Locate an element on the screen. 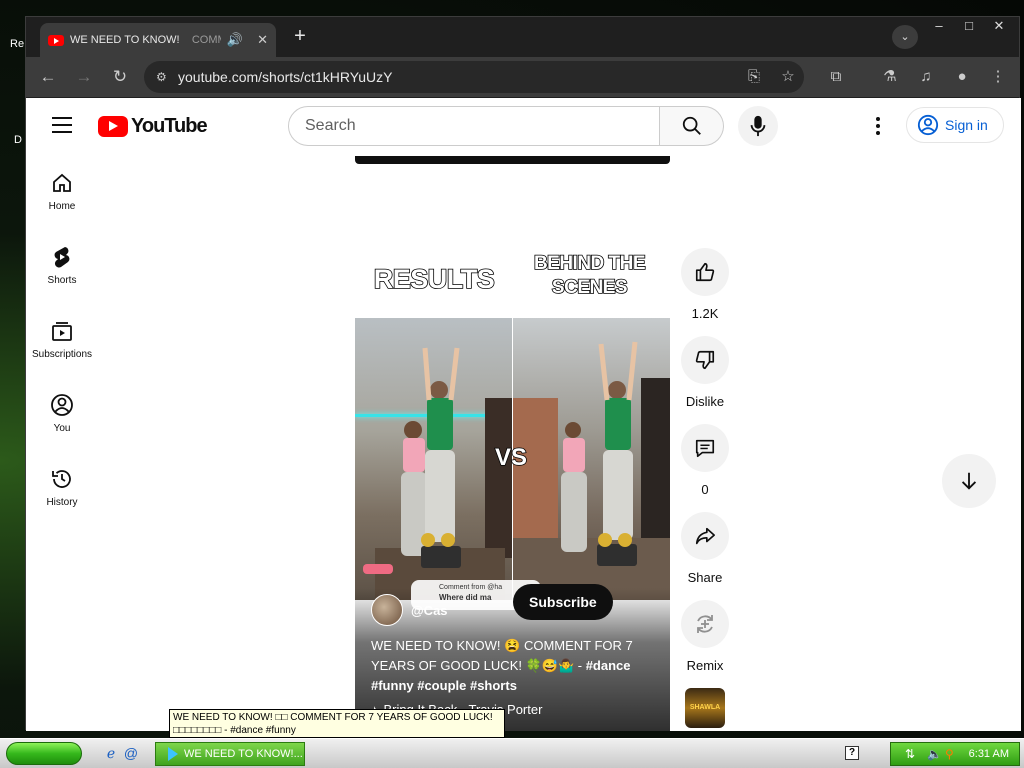 This screenshot has height=768, width=1024. subscribe-button: Subscribe is located at coordinates (563, 602).